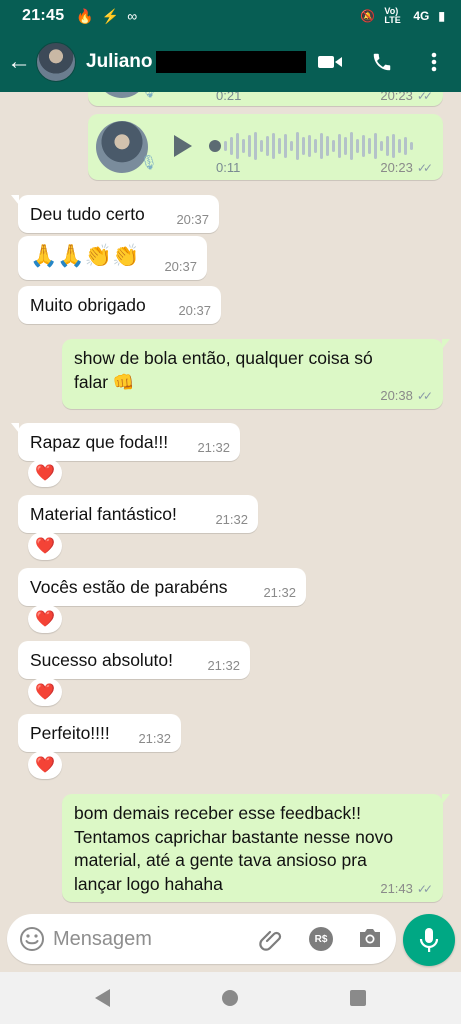 The height and width of the screenshot is (1024, 461). I want to click on lte-label: Vo) LTE, so click(392, 15).